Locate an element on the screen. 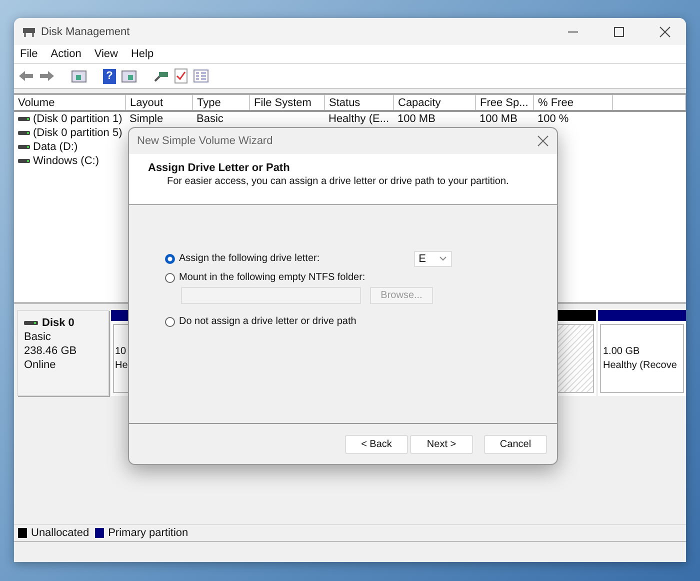 Image resolution: width=700 pixels, height=581 pixels. column-header: Volume is located at coordinates (70, 103).